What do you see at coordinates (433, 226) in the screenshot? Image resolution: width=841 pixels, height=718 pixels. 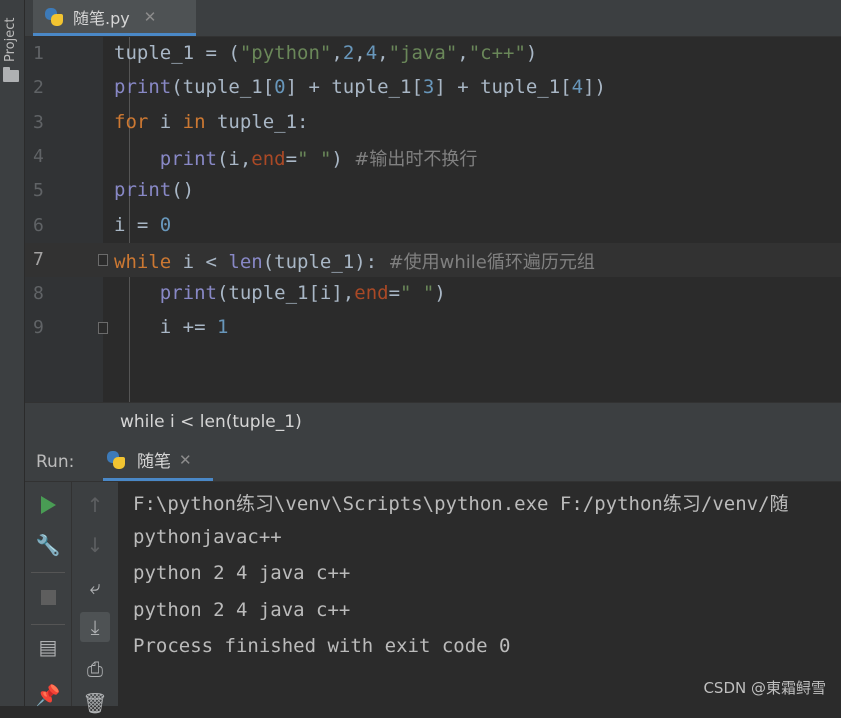 I see `code-line: 6 i = 0` at bounding box center [433, 226].